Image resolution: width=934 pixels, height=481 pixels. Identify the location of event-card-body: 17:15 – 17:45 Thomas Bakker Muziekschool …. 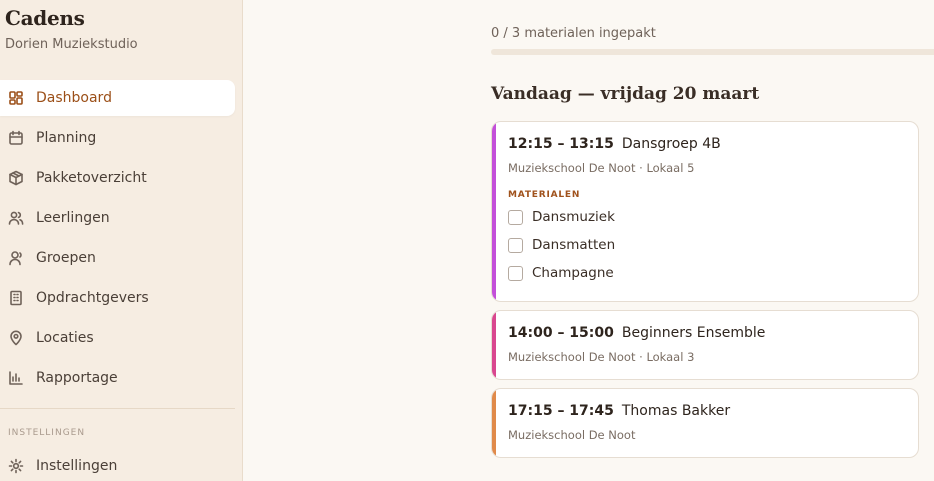
(708, 422).